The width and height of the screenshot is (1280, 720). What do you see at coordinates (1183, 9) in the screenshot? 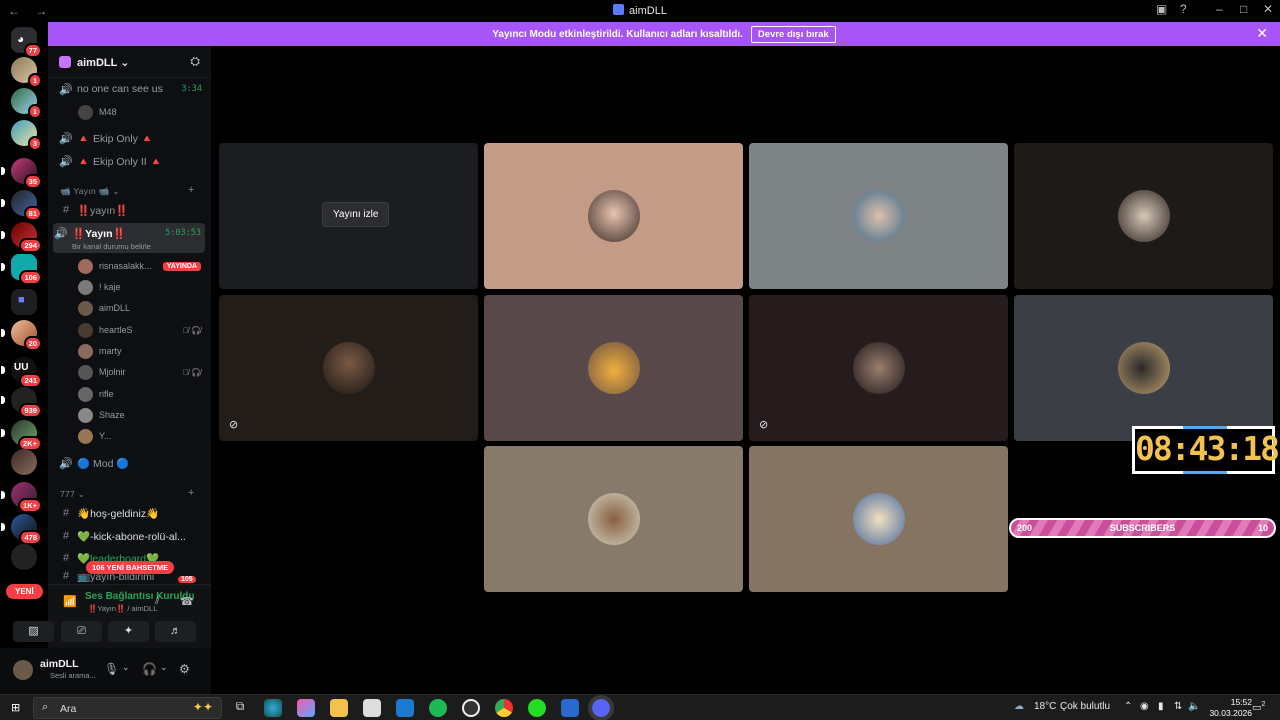
I see `help-icon: ?` at bounding box center [1183, 9].